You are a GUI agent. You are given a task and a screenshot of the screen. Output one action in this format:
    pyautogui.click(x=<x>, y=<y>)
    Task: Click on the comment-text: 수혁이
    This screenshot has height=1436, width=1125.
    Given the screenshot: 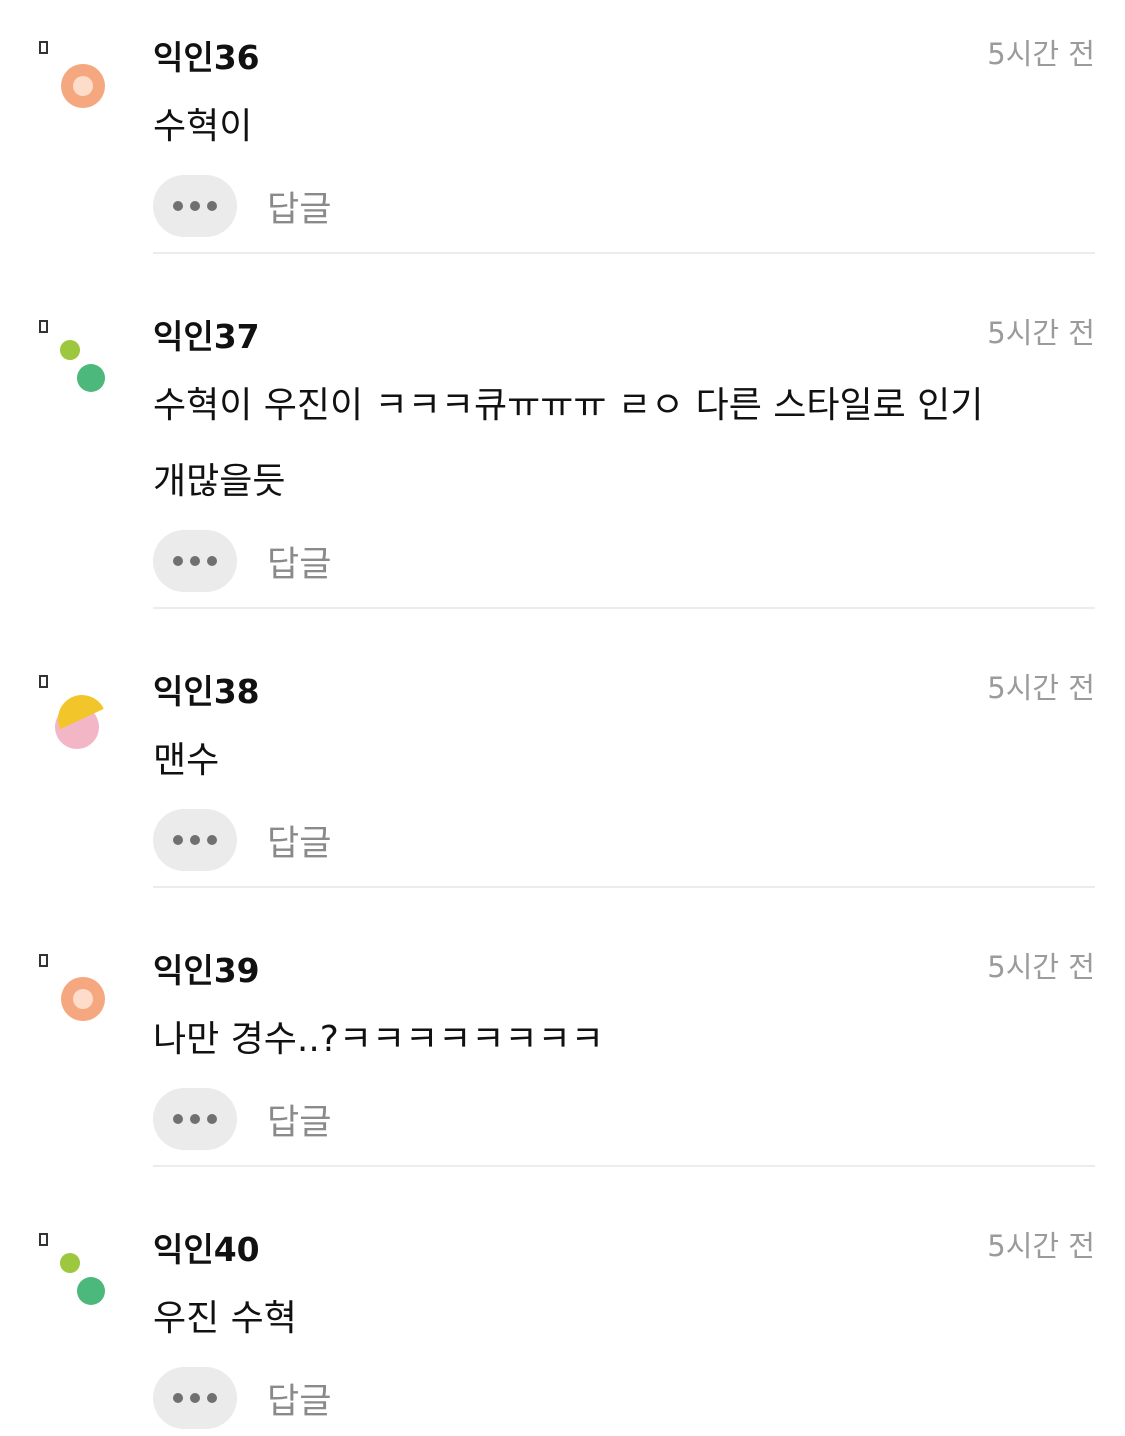 What is the action you would take?
    pyautogui.click(x=203, y=126)
    